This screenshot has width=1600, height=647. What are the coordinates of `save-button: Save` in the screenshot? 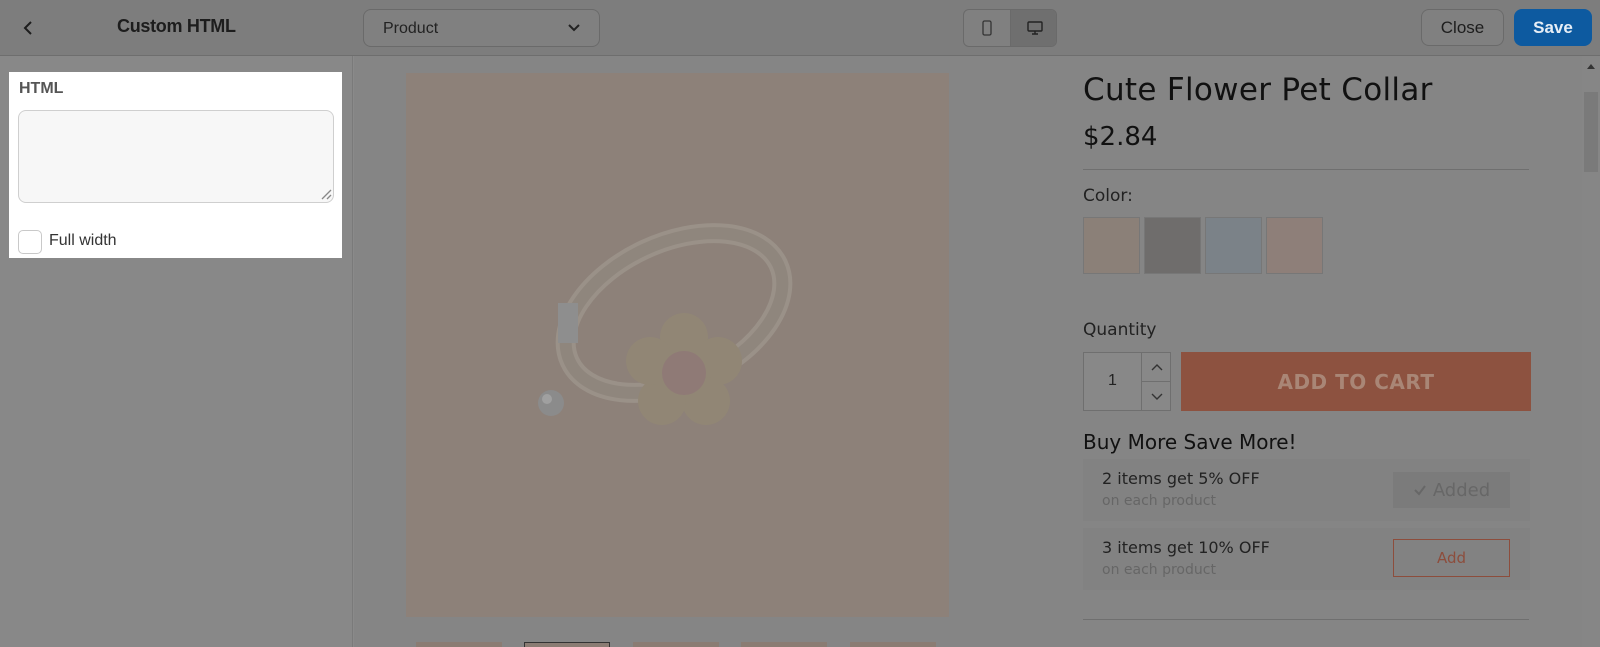 It's located at (1553, 27).